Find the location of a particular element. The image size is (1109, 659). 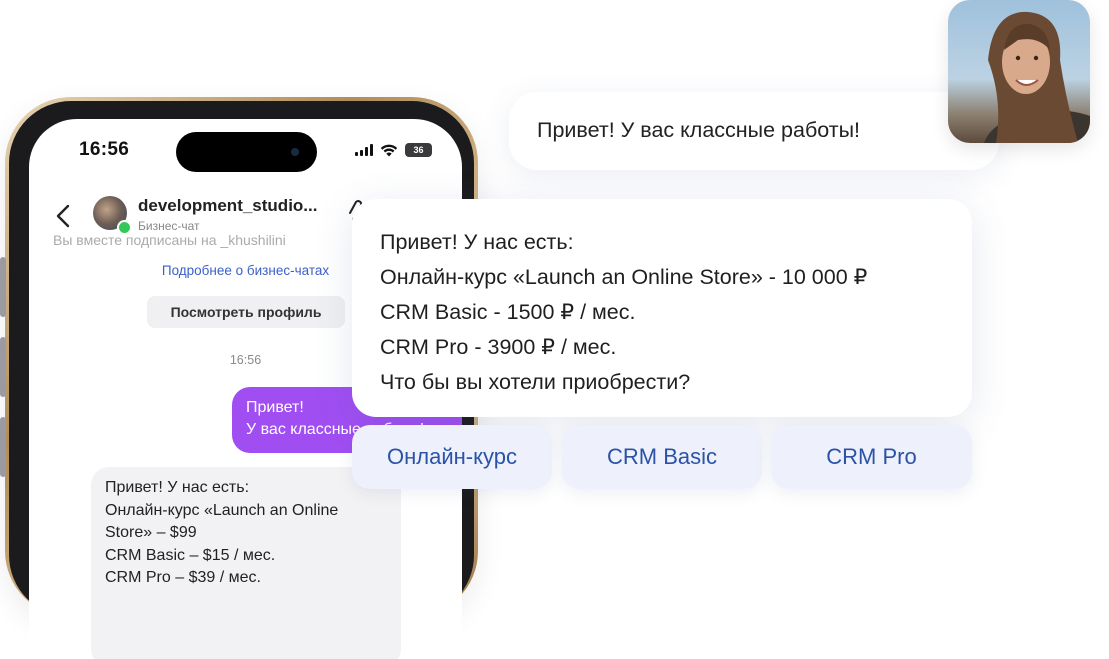

dynamic-island is located at coordinates (246, 152).